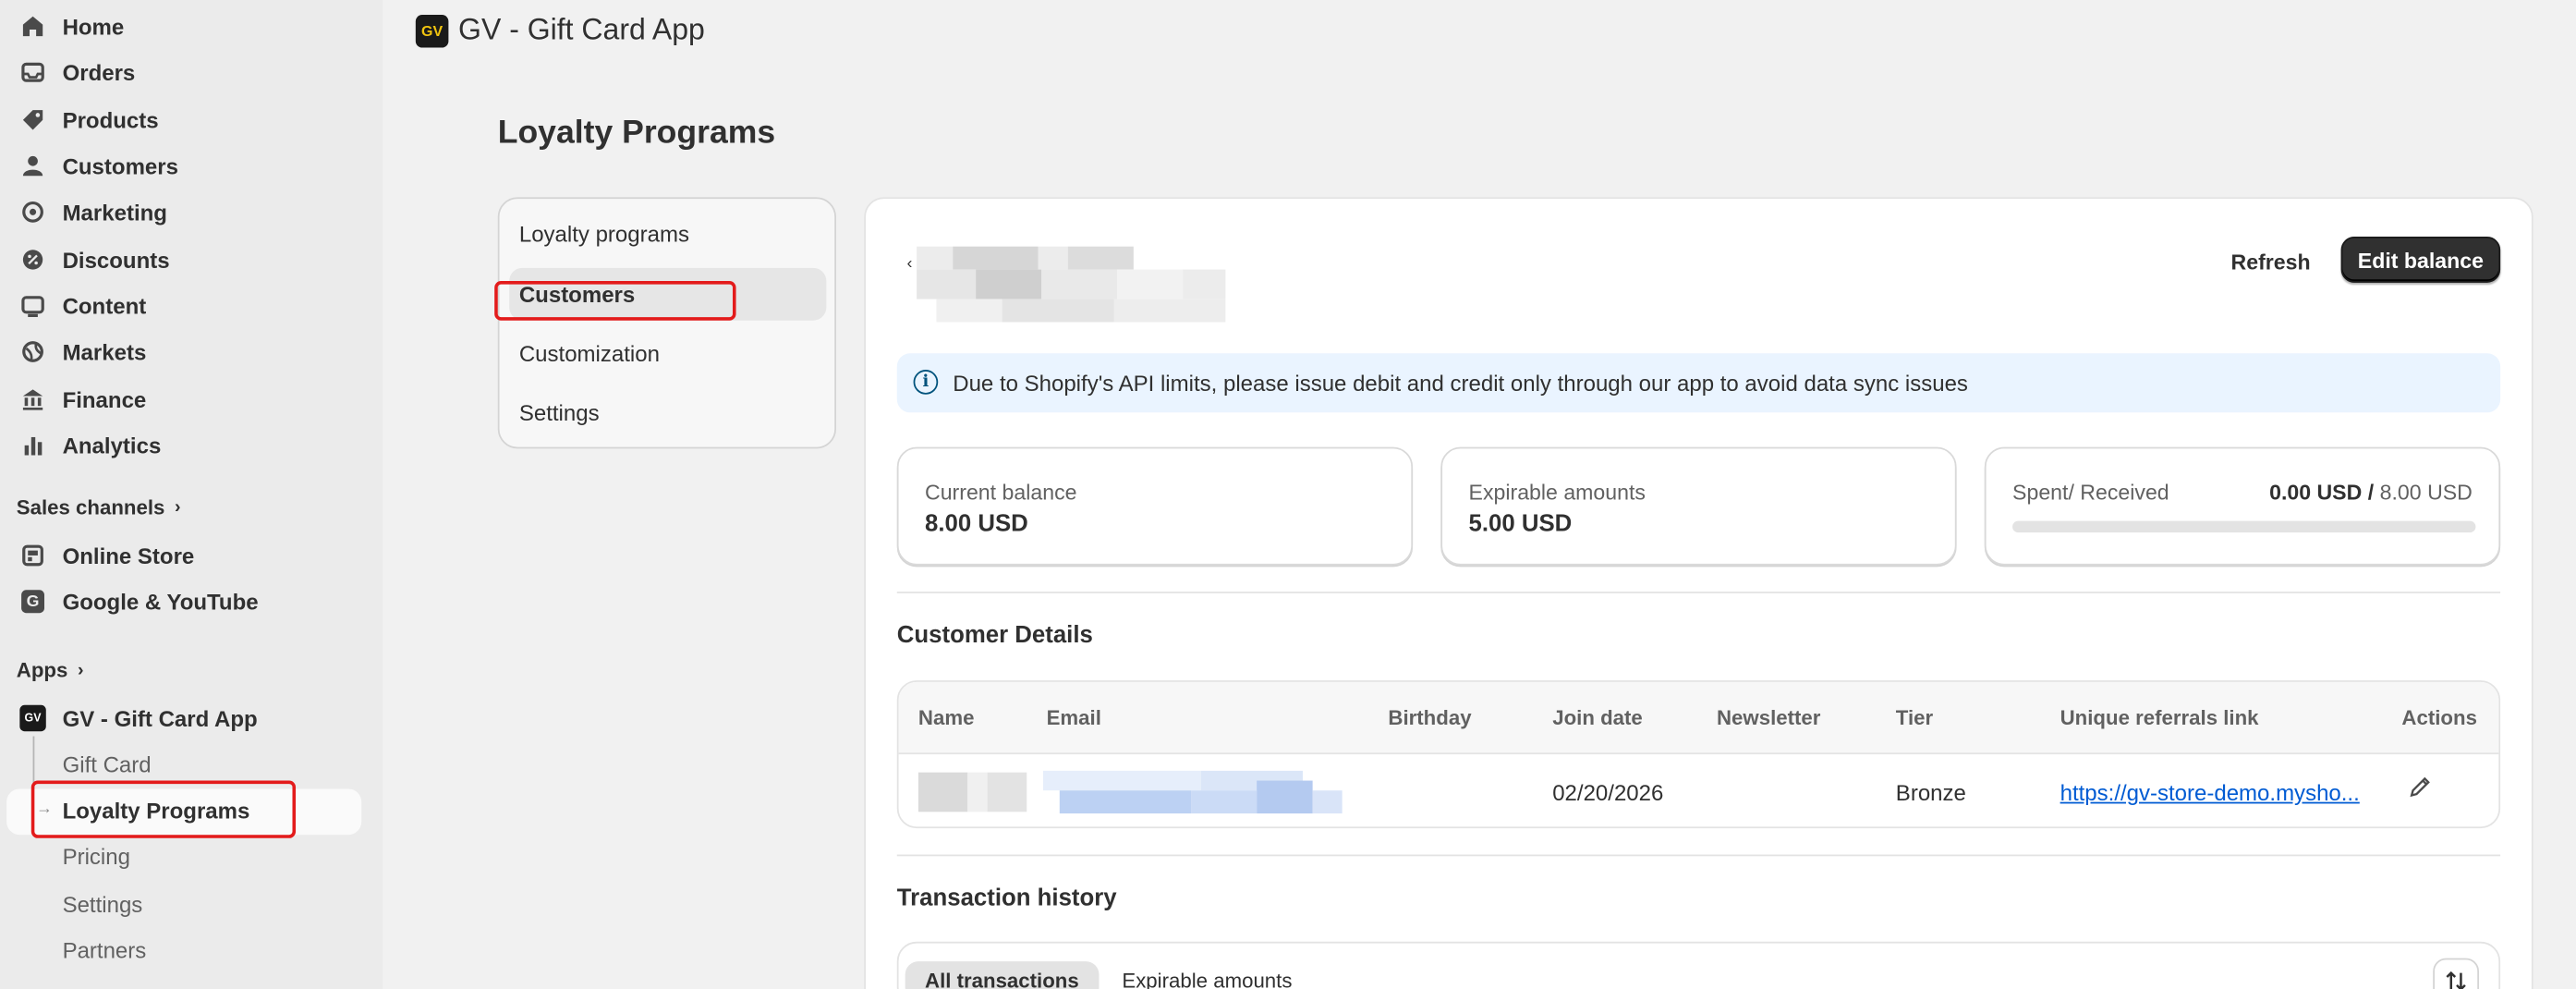  What do you see at coordinates (32, 120) in the screenshot?
I see `tag-icon` at bounding box center [32, 120].